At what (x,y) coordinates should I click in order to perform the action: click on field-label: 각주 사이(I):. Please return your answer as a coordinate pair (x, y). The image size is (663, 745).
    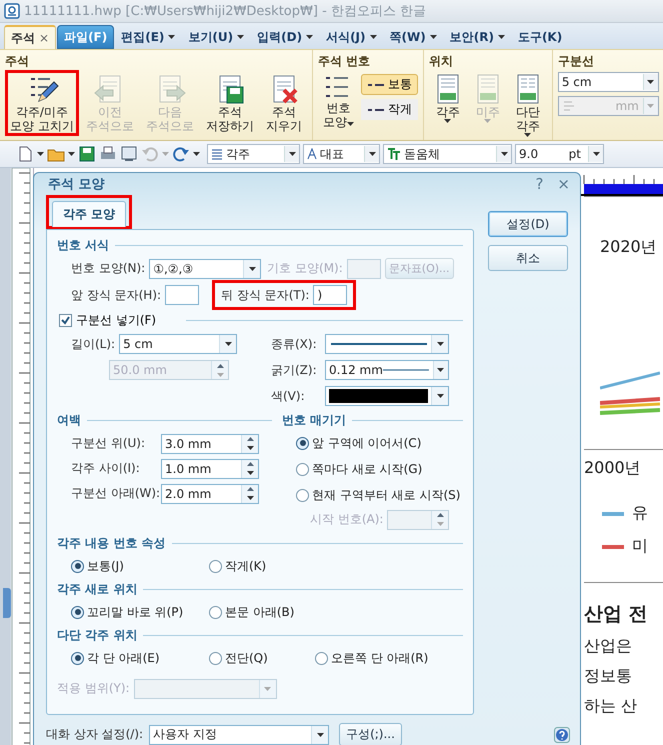
    Looking at the image, I should click on (106, 468).